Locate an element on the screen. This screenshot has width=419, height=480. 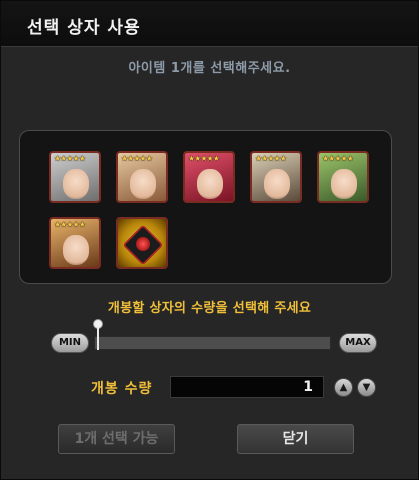
item-slot-4: ★★★★★ is located at coordinates (276, 177).